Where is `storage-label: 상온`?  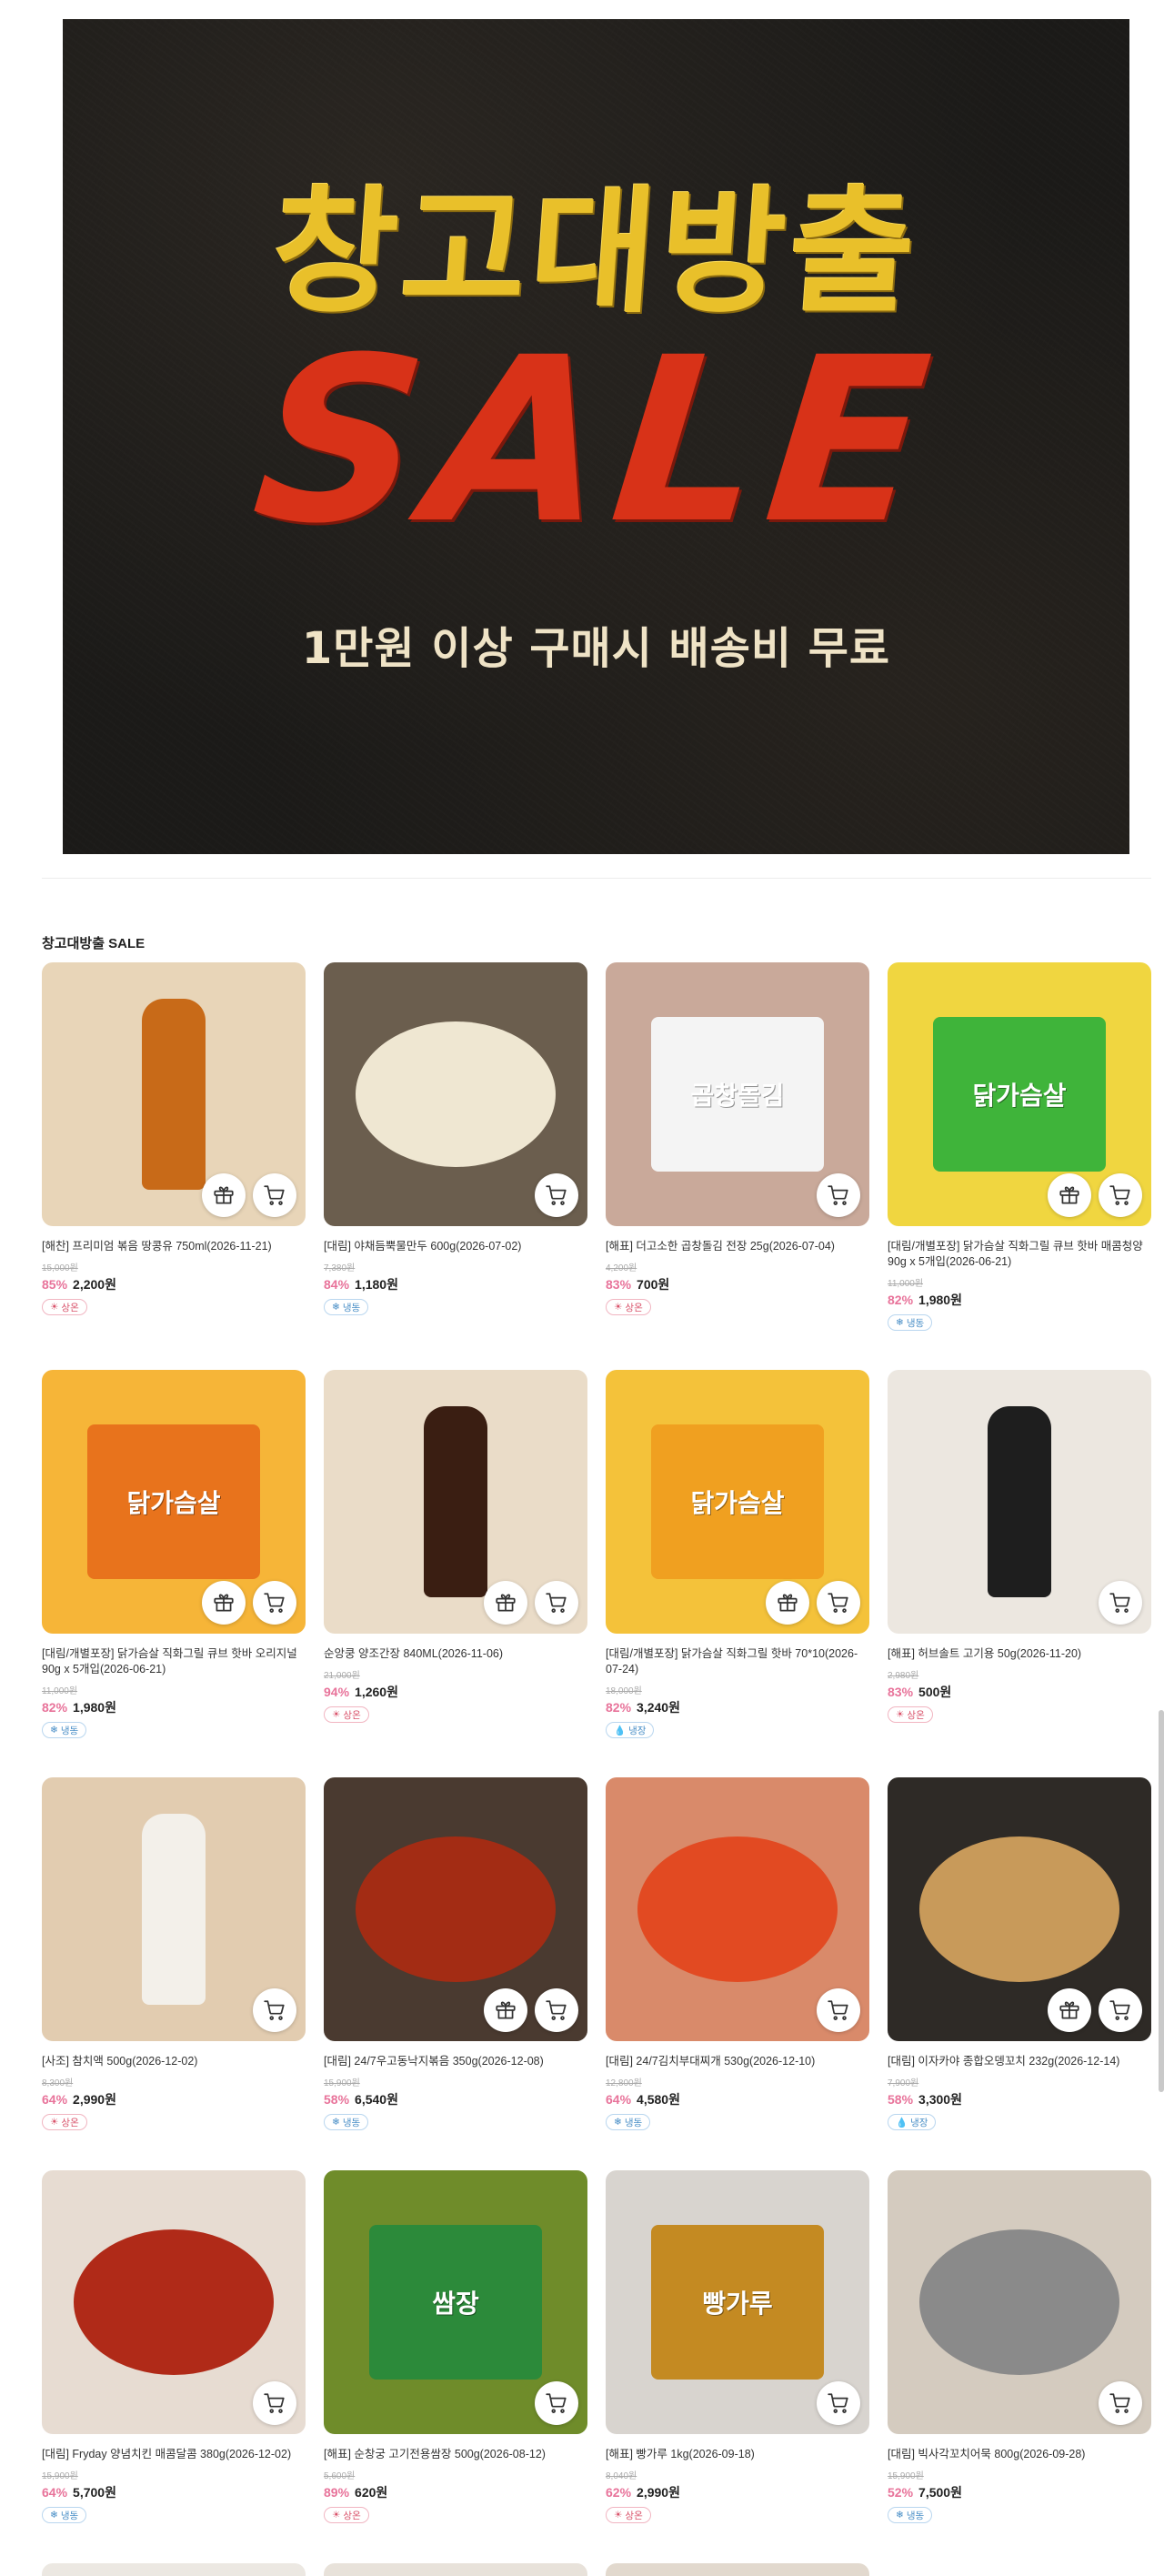 storage-label: 상온 is located at coordinates (70, 1307).